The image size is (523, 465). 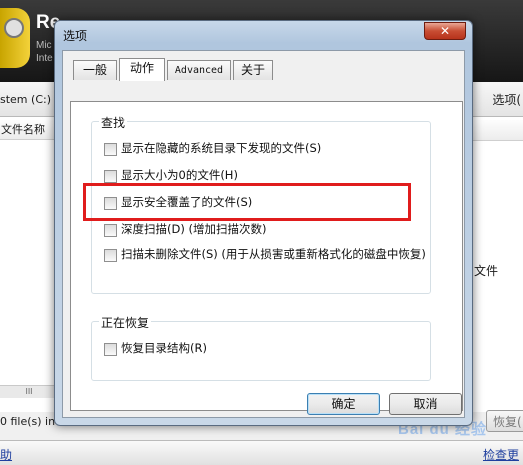 What do you see at coordinates (494, 130) in the screenshot?
I see `detail-column-header` at bounding box center [494, 130].